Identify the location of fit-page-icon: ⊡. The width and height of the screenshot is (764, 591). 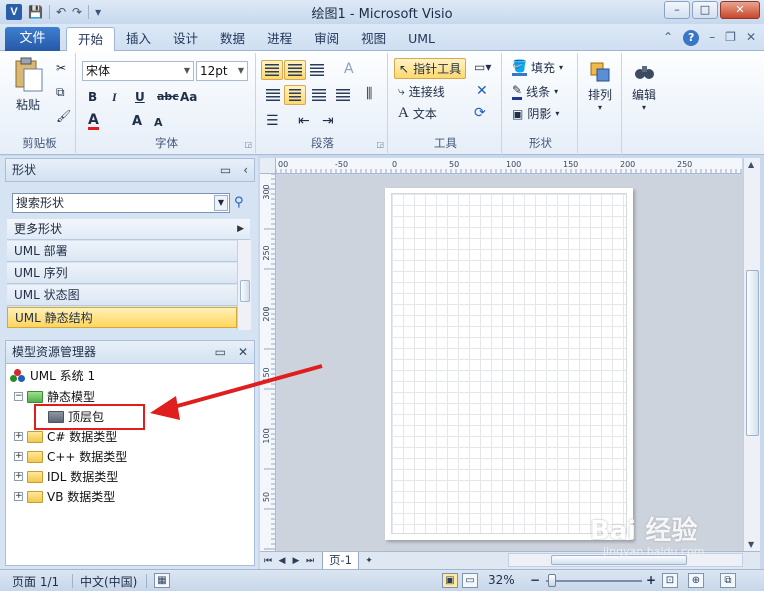
(670, 580).